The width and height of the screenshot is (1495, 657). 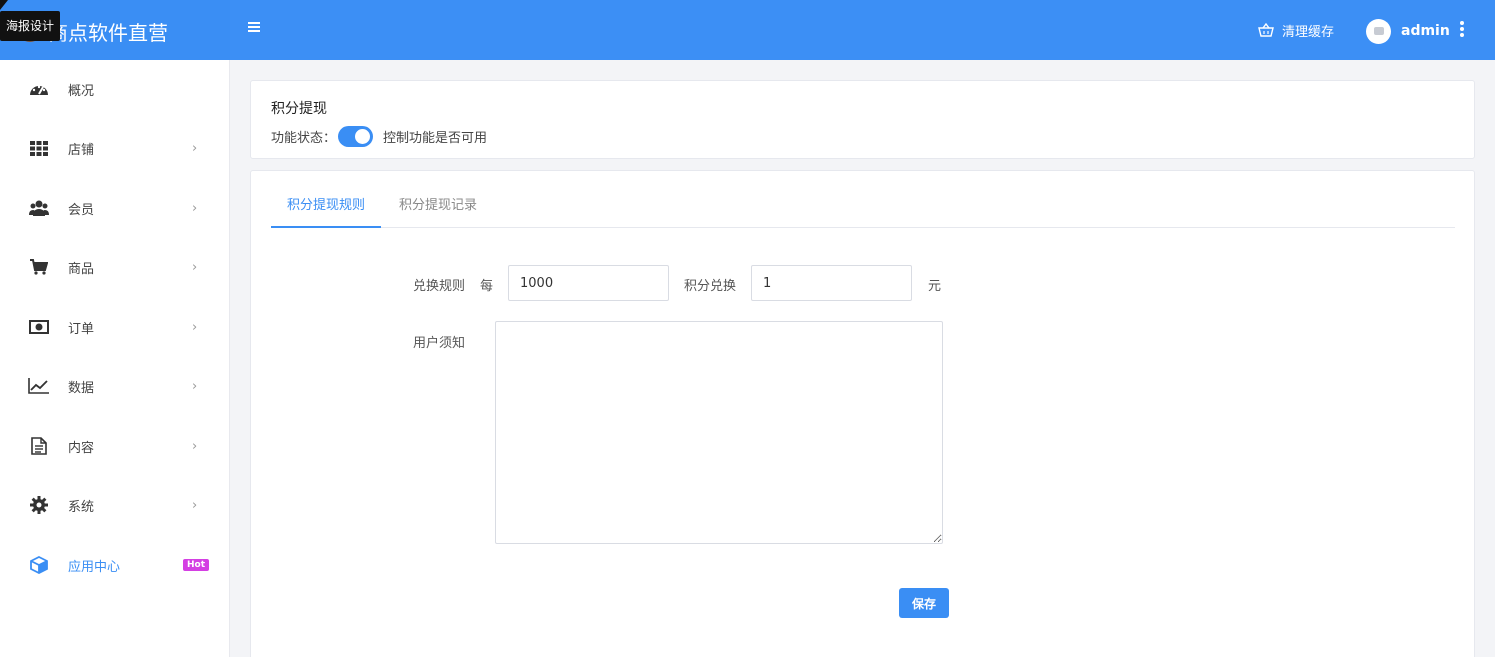 I want to click on chart-line-icon, so click(x=39, y=386).